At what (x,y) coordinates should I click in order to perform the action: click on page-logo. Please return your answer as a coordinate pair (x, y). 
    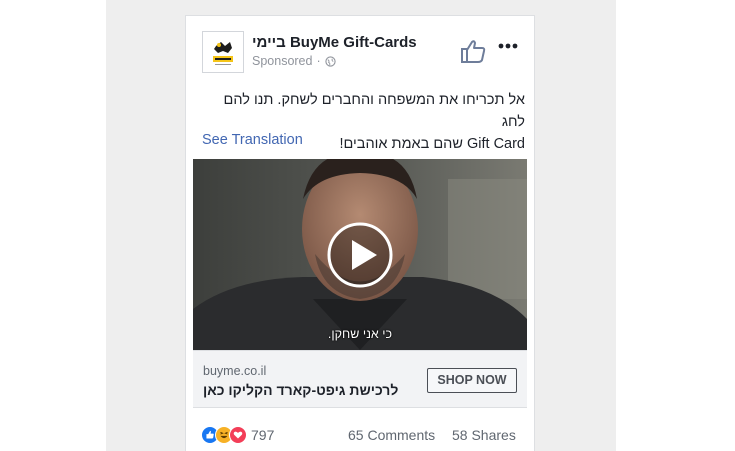
    Looking at the image, I should click on (223, 52).